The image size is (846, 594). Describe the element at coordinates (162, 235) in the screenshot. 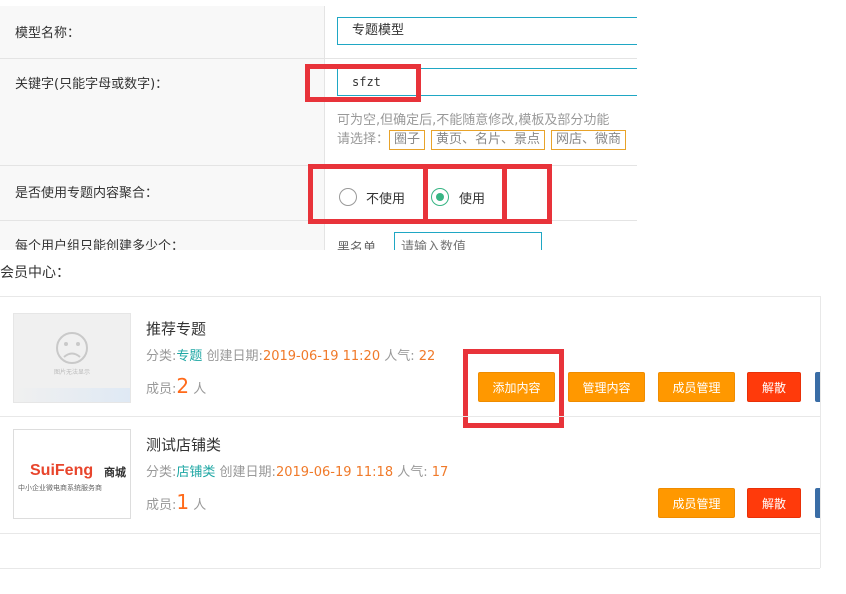

I see `limit-label: 每个用户组只能创建多少个：` at that location.